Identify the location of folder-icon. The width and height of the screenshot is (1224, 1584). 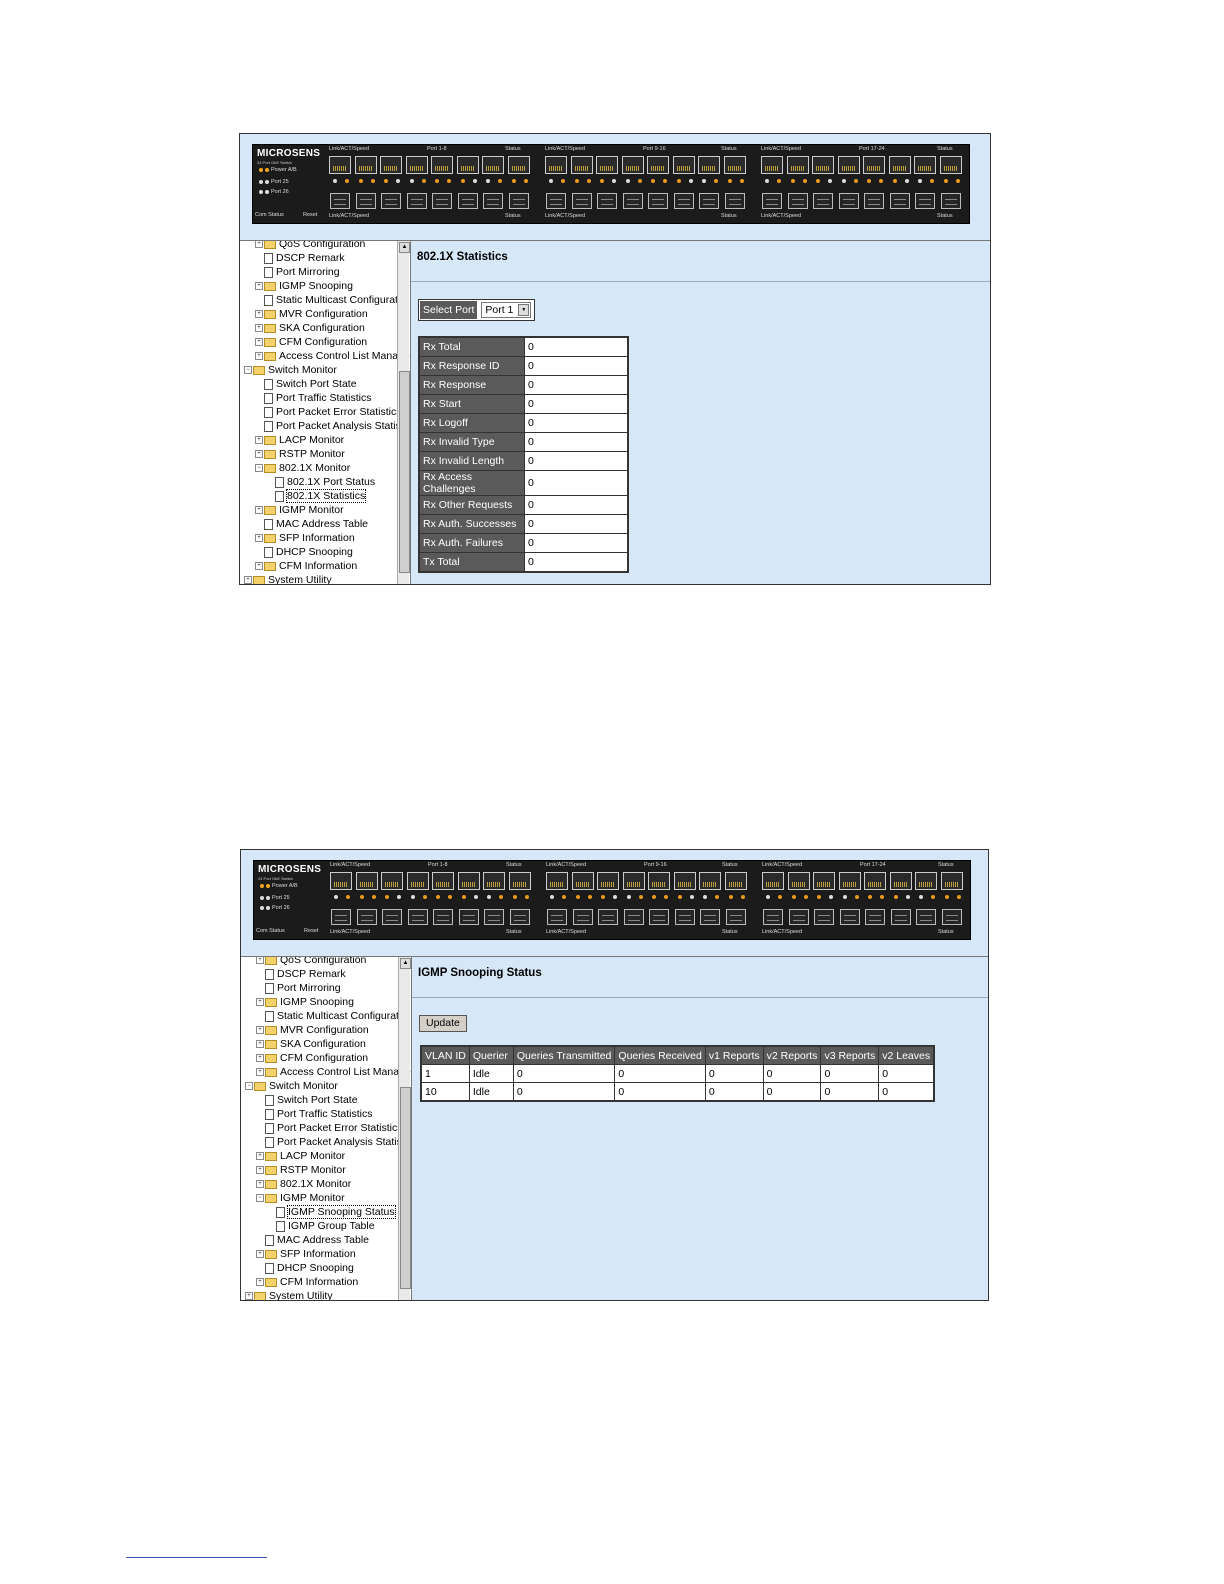
(270, 566).